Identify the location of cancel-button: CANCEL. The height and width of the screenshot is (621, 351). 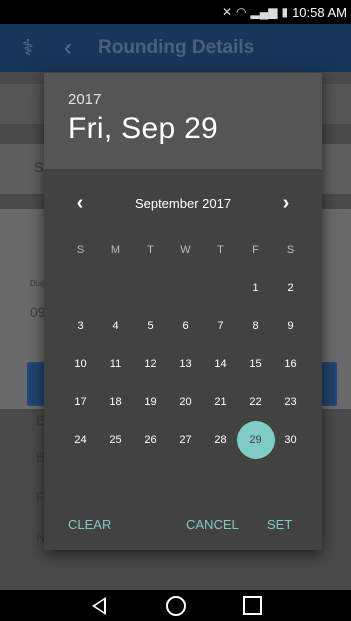
(212, 524).